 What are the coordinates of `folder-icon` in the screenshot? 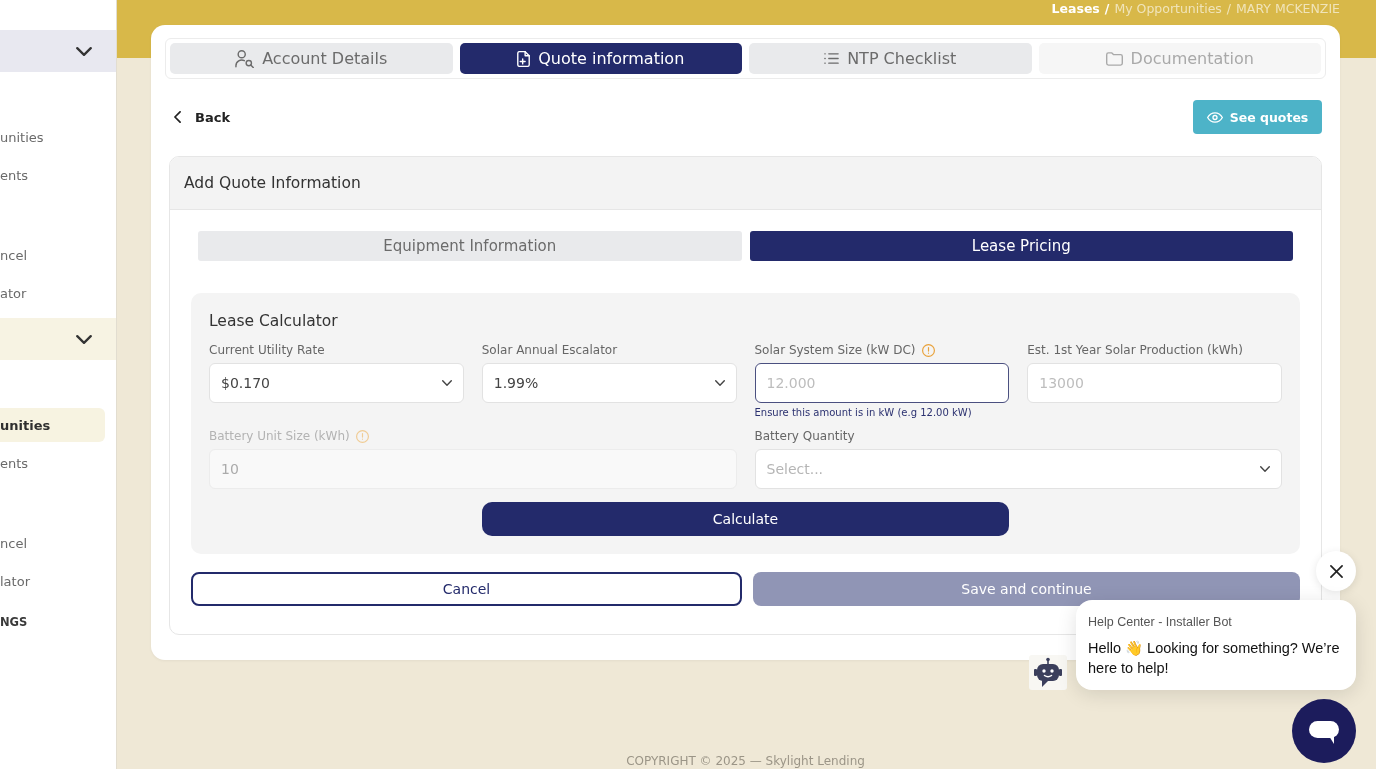 It's located at (1114, 58).